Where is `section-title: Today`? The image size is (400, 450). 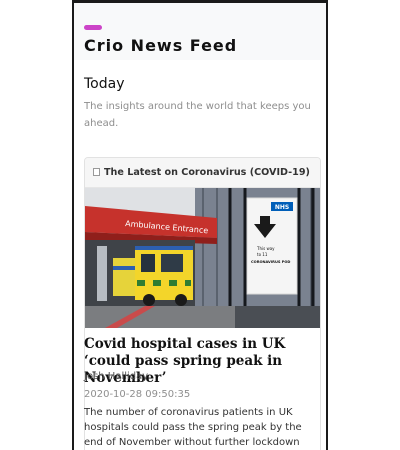 section-title: Today is located at coordinates (104, 84).